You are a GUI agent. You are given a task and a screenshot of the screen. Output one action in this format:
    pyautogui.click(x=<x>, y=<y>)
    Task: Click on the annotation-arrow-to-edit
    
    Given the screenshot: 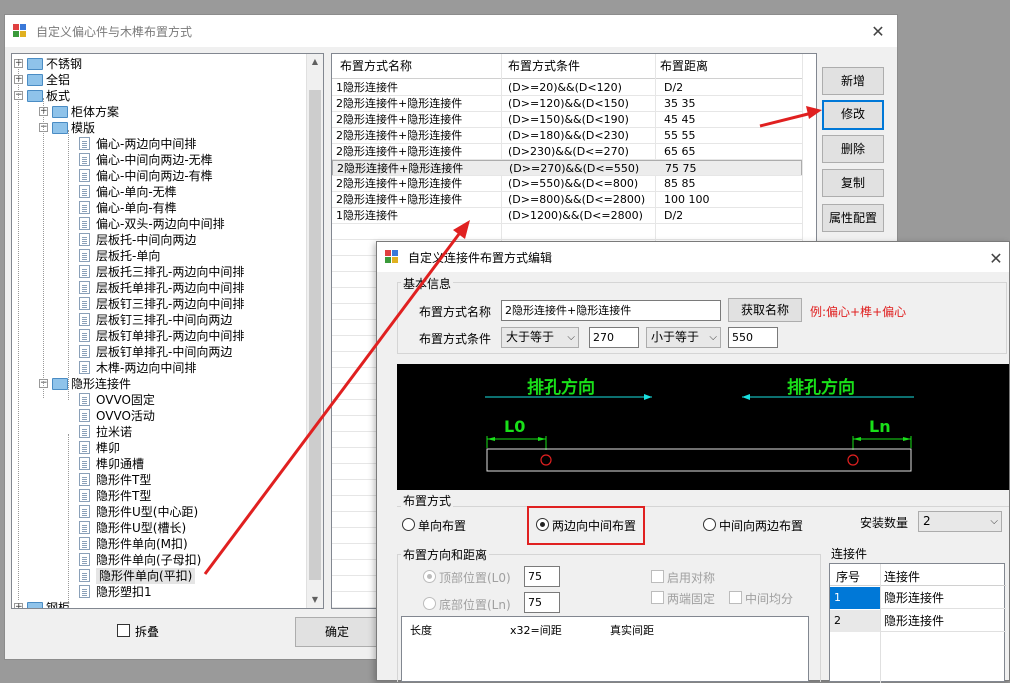 What is the action you would take?
    pyautogui.click(x=786, y=119)
    